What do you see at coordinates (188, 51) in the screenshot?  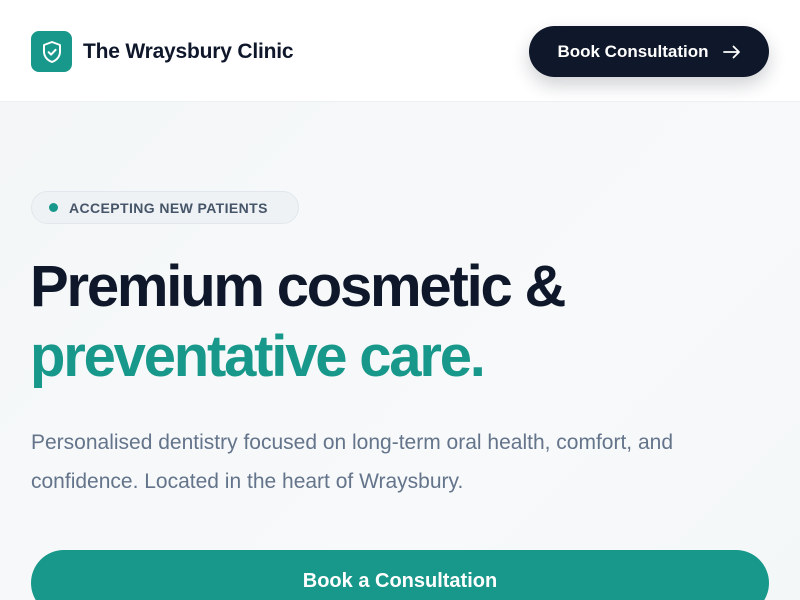 I see `brand-name: The Wraysbury Clinic` at bounding box center [188, 51].